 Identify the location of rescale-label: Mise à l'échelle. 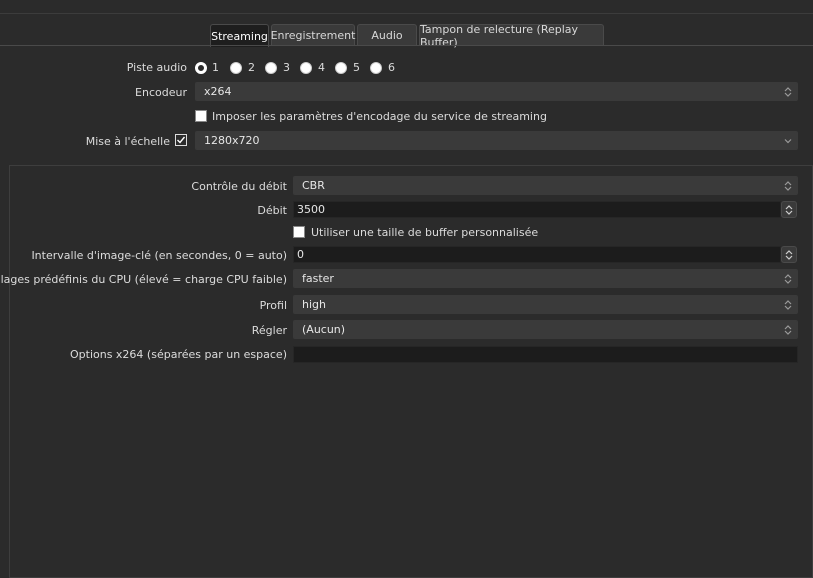
(127, 141).